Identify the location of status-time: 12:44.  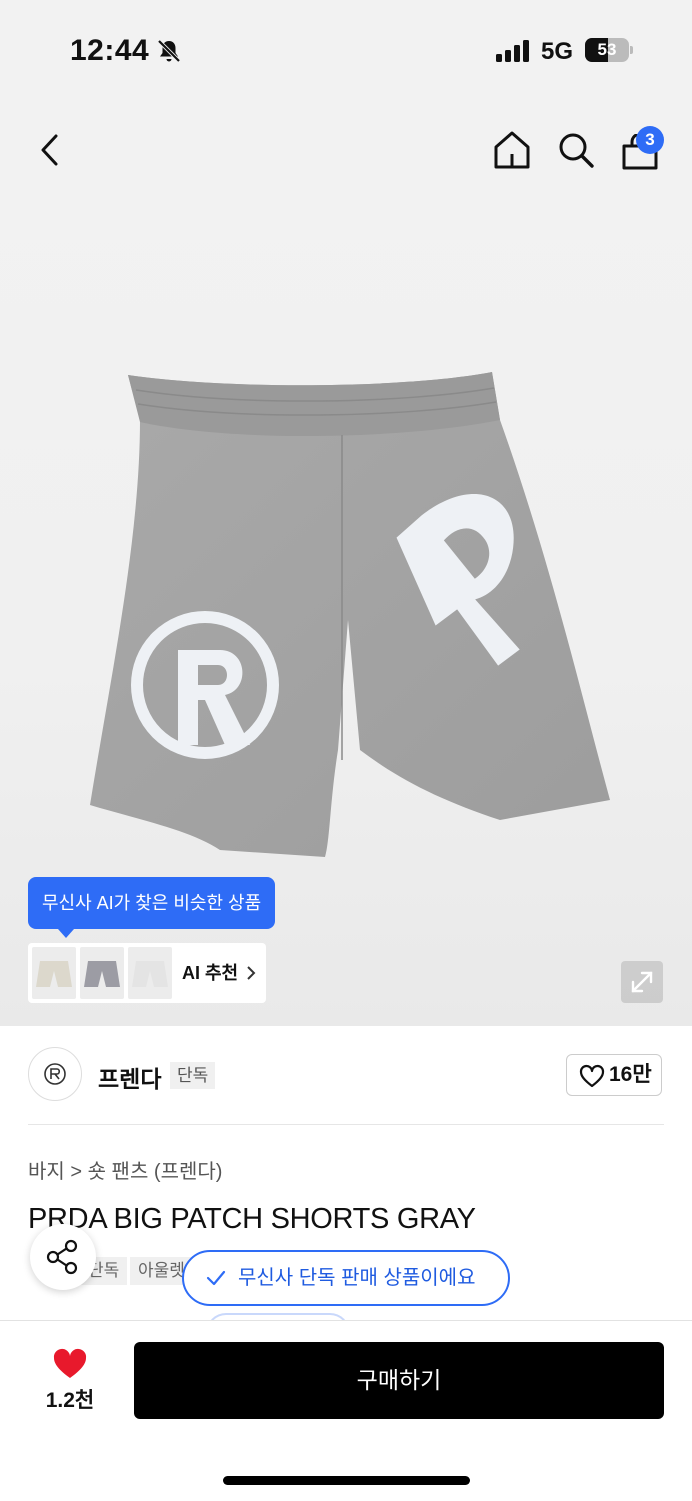
(110, 50).